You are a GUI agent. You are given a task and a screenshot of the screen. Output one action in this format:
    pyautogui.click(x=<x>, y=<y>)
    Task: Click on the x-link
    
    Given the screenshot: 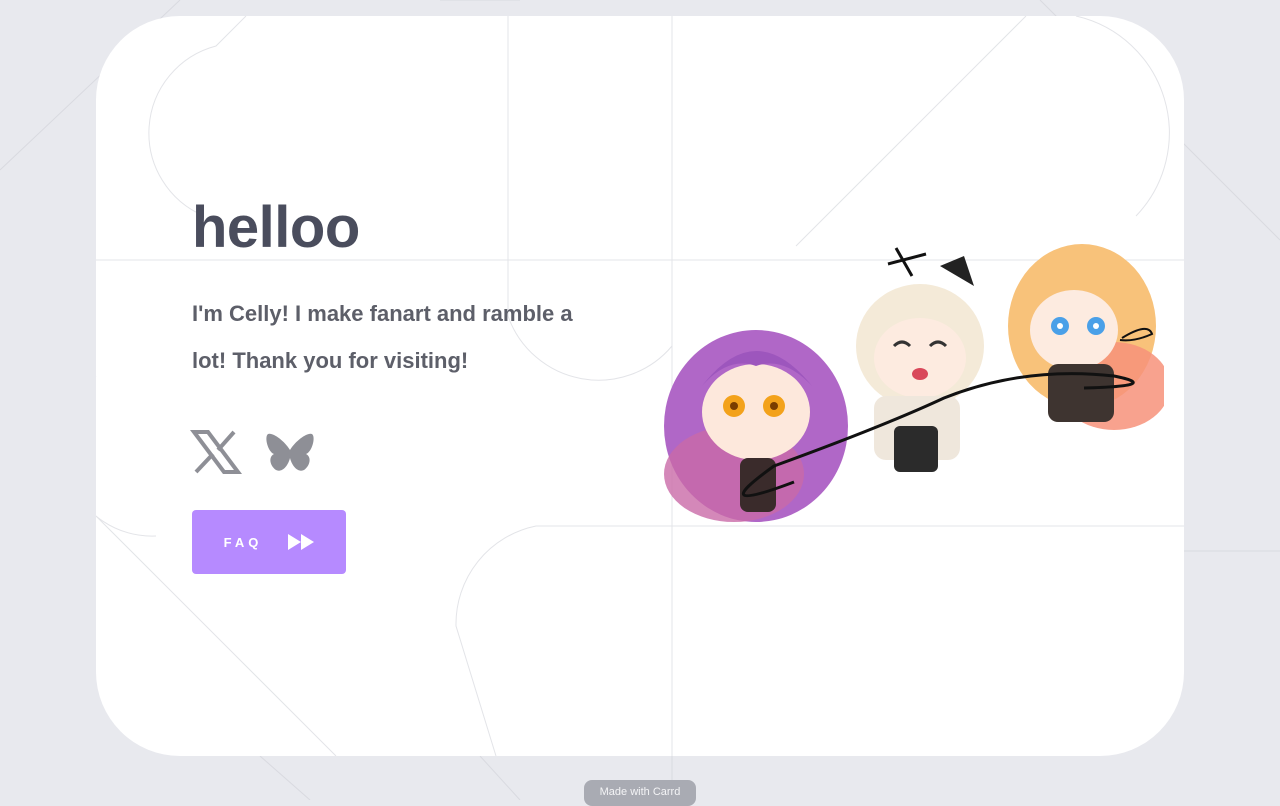 What is the action you would take?
    pyautogui.click(x=216, y=452)
    